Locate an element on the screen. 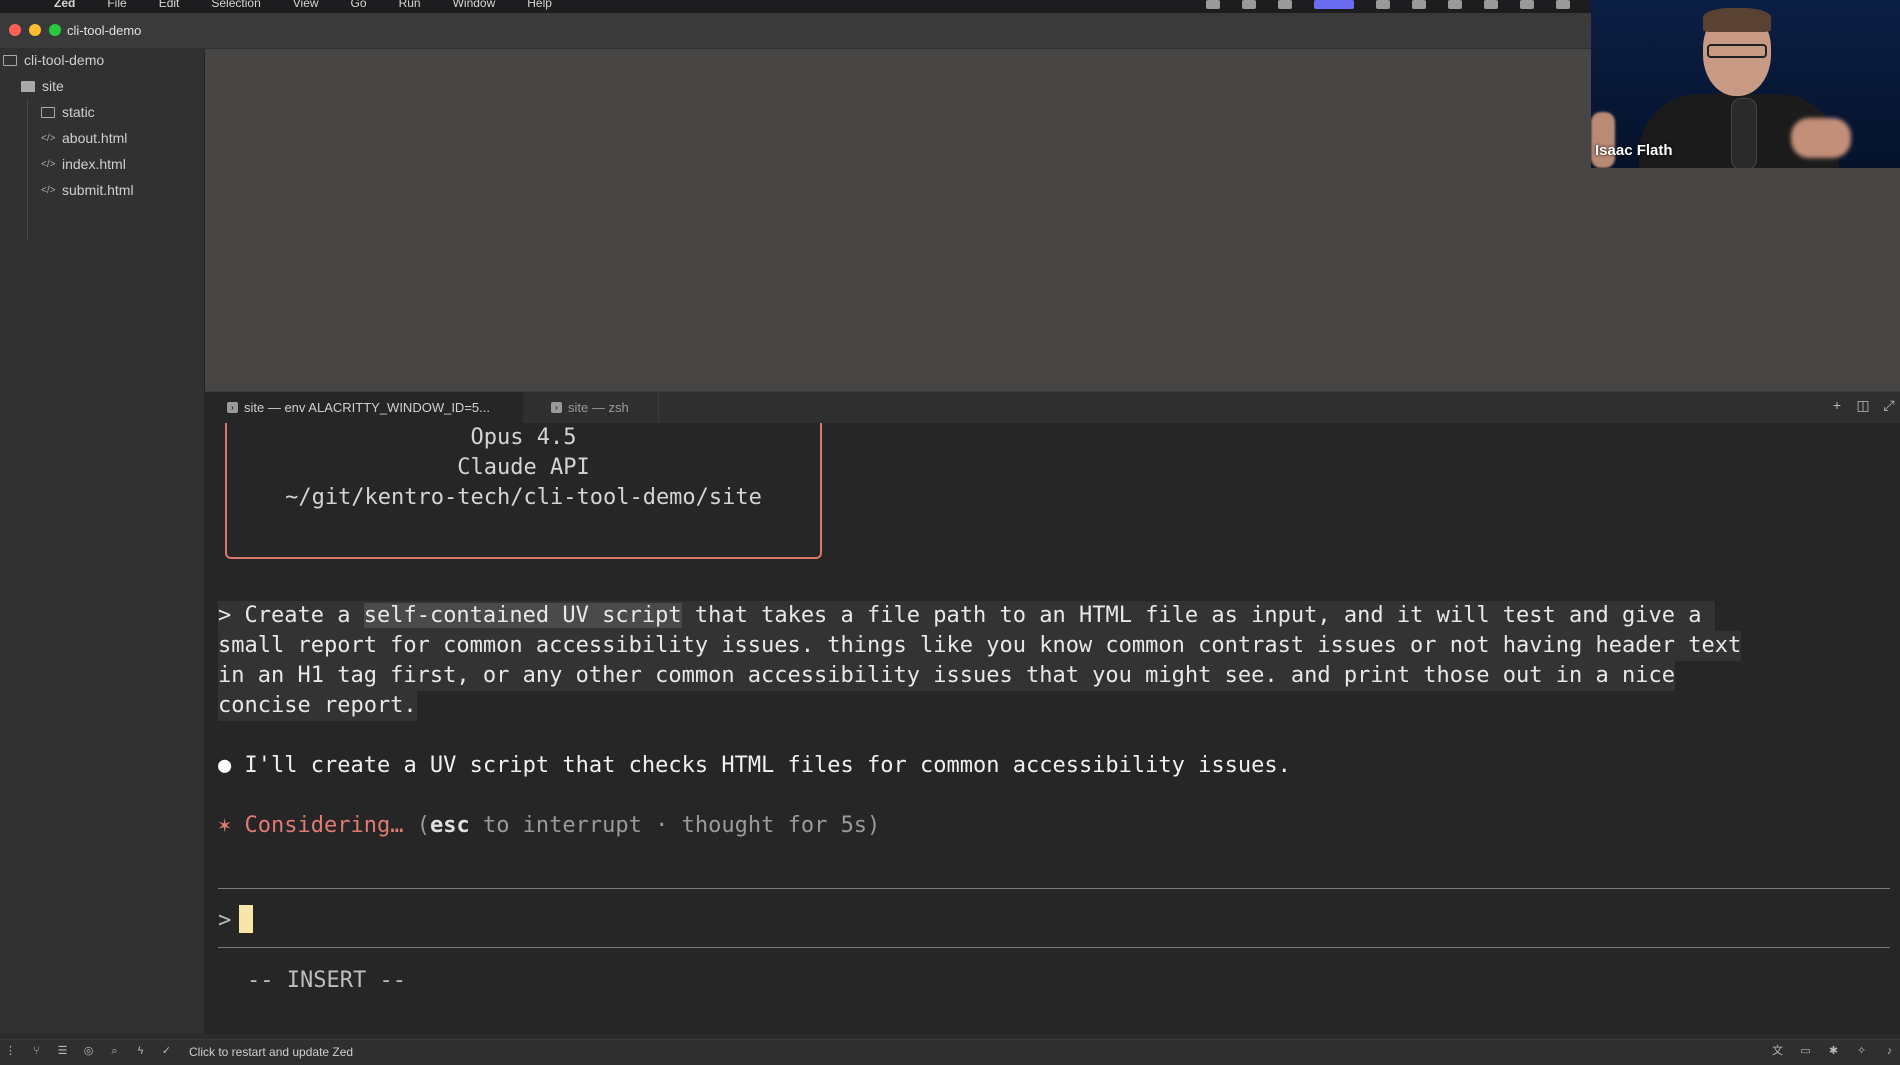 The image size is (1900, 1065). minimize-window-button is located at coordinates (35, 30).